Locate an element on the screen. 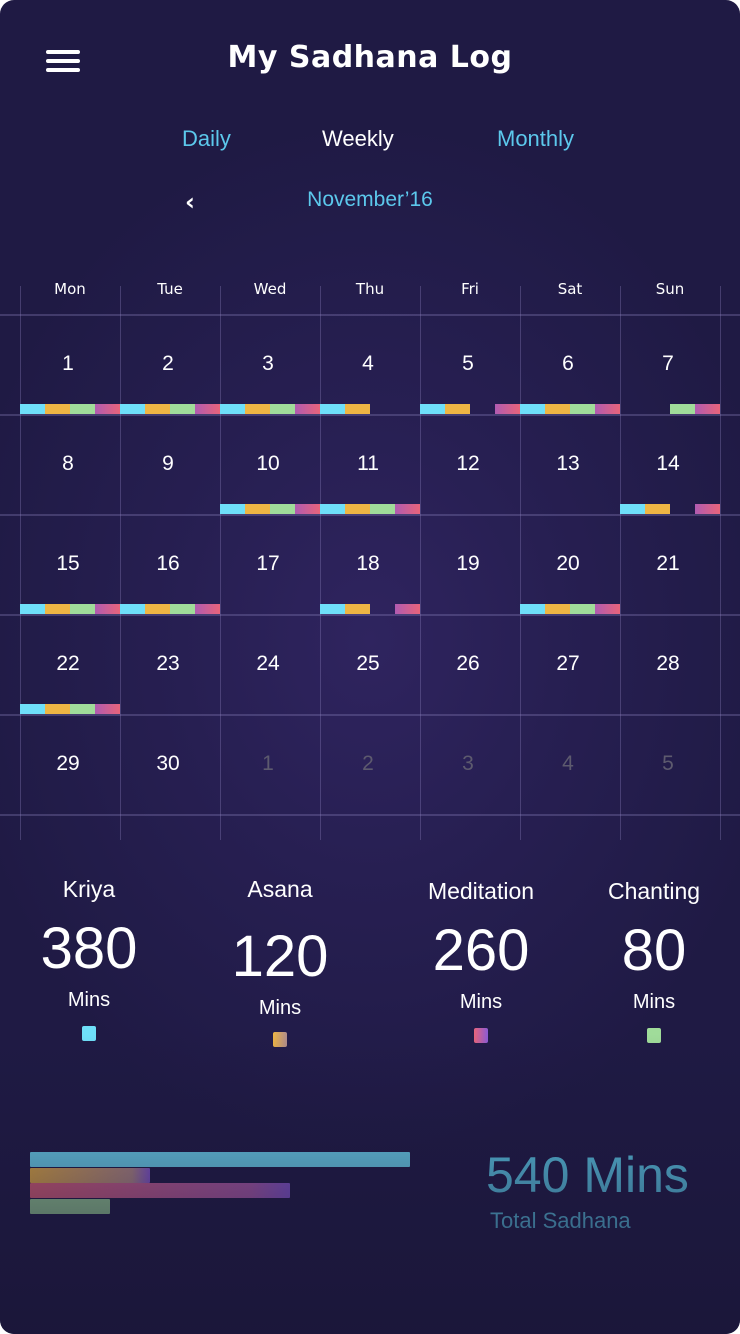 This screenshot has height=1334, width=740. bar-kriya is located at coordinates (220, 1159).